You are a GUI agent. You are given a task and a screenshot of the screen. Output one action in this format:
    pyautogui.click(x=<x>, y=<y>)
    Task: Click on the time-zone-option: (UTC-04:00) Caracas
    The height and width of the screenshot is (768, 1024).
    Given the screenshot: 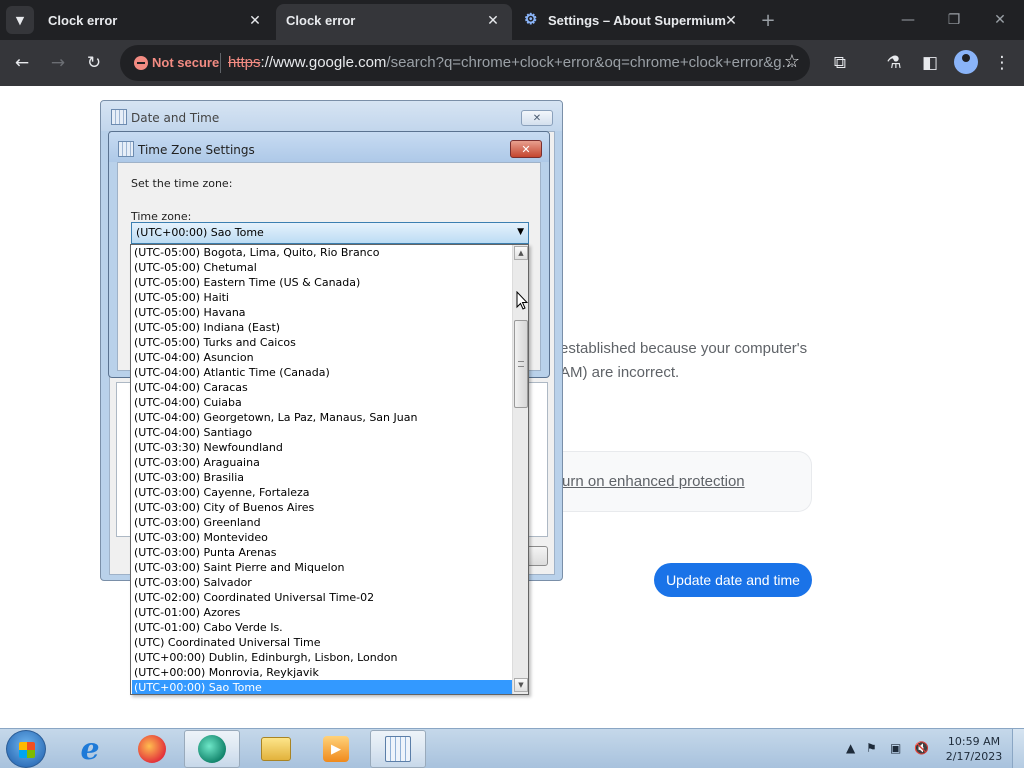 What is the action you would take?
    pyautogui.click(x=322, y=387)
    